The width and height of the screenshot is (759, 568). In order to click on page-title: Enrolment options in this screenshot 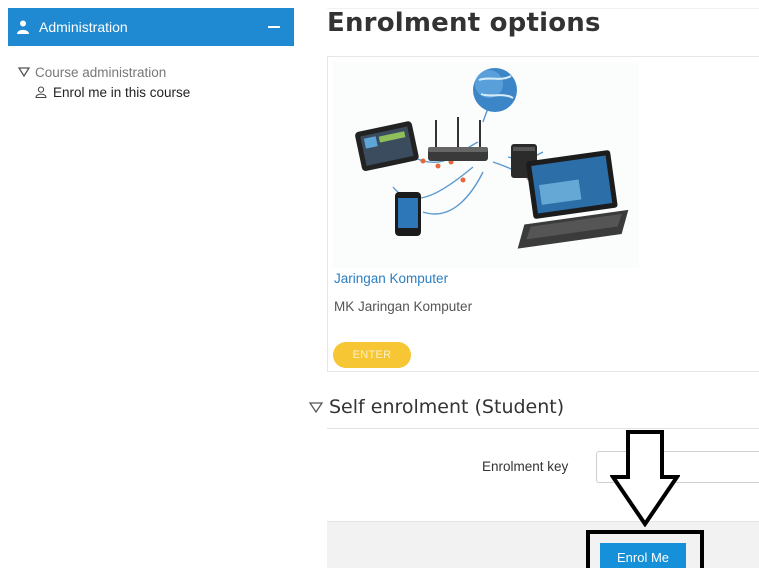, I will do `click(464, 23)`.